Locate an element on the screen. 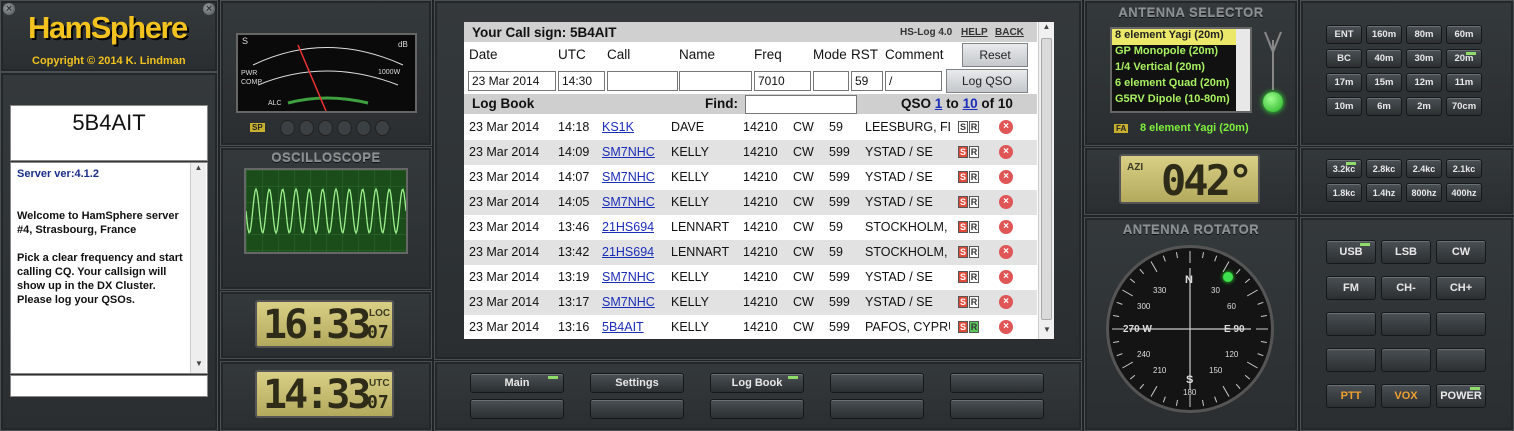 This screenshot has width=1514, height=431. band-button: 6m is located at coordinates (1384, 106).